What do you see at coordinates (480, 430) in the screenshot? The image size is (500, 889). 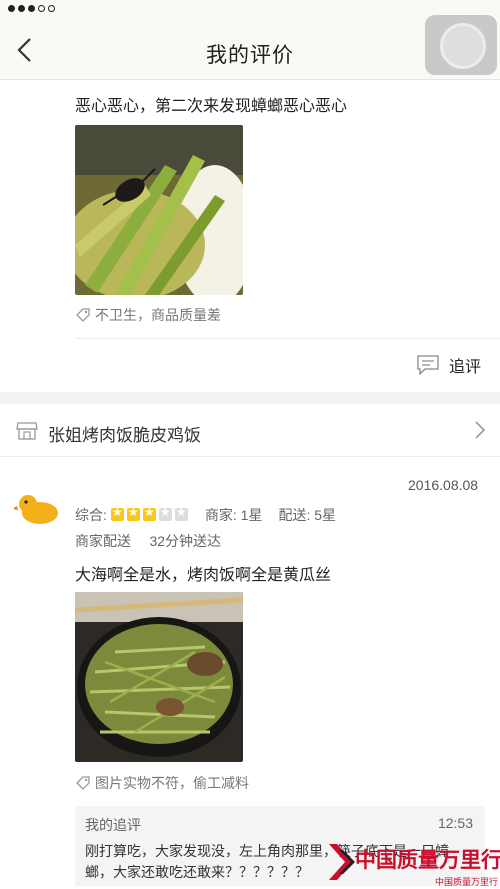 I see `chevron-right-icon` at bounding box center [480, 430].